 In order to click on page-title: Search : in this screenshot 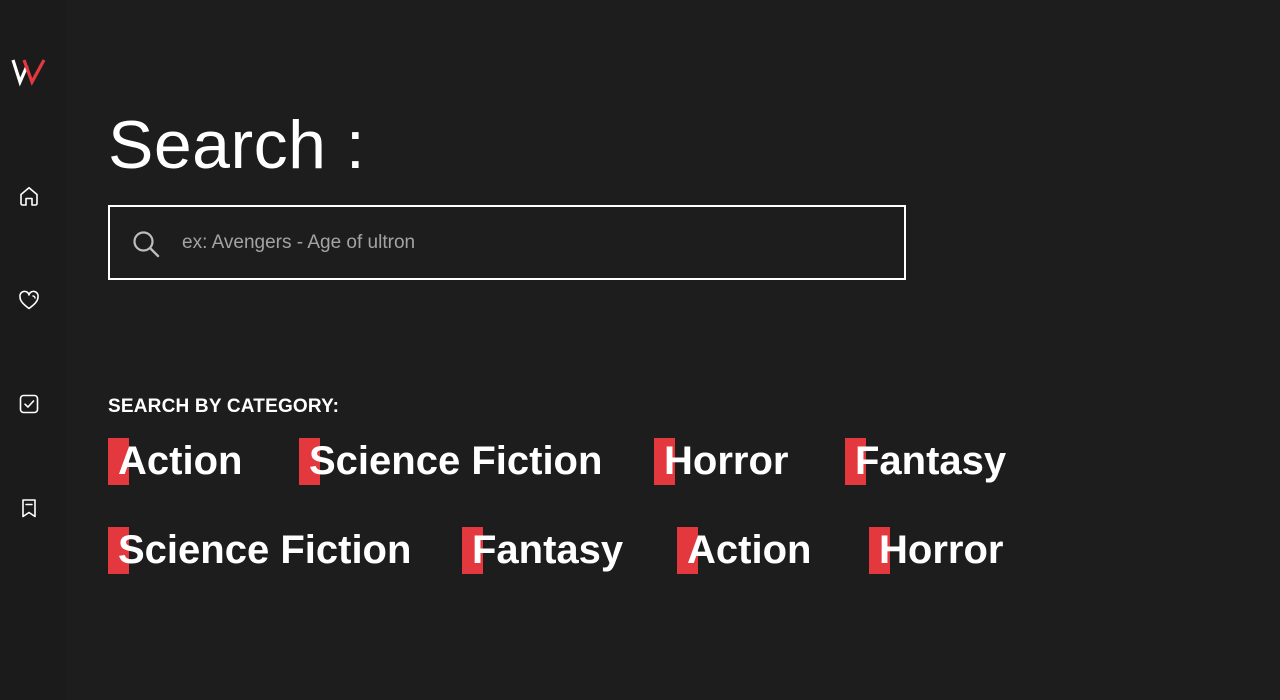, I will do `click(237, 145)`.